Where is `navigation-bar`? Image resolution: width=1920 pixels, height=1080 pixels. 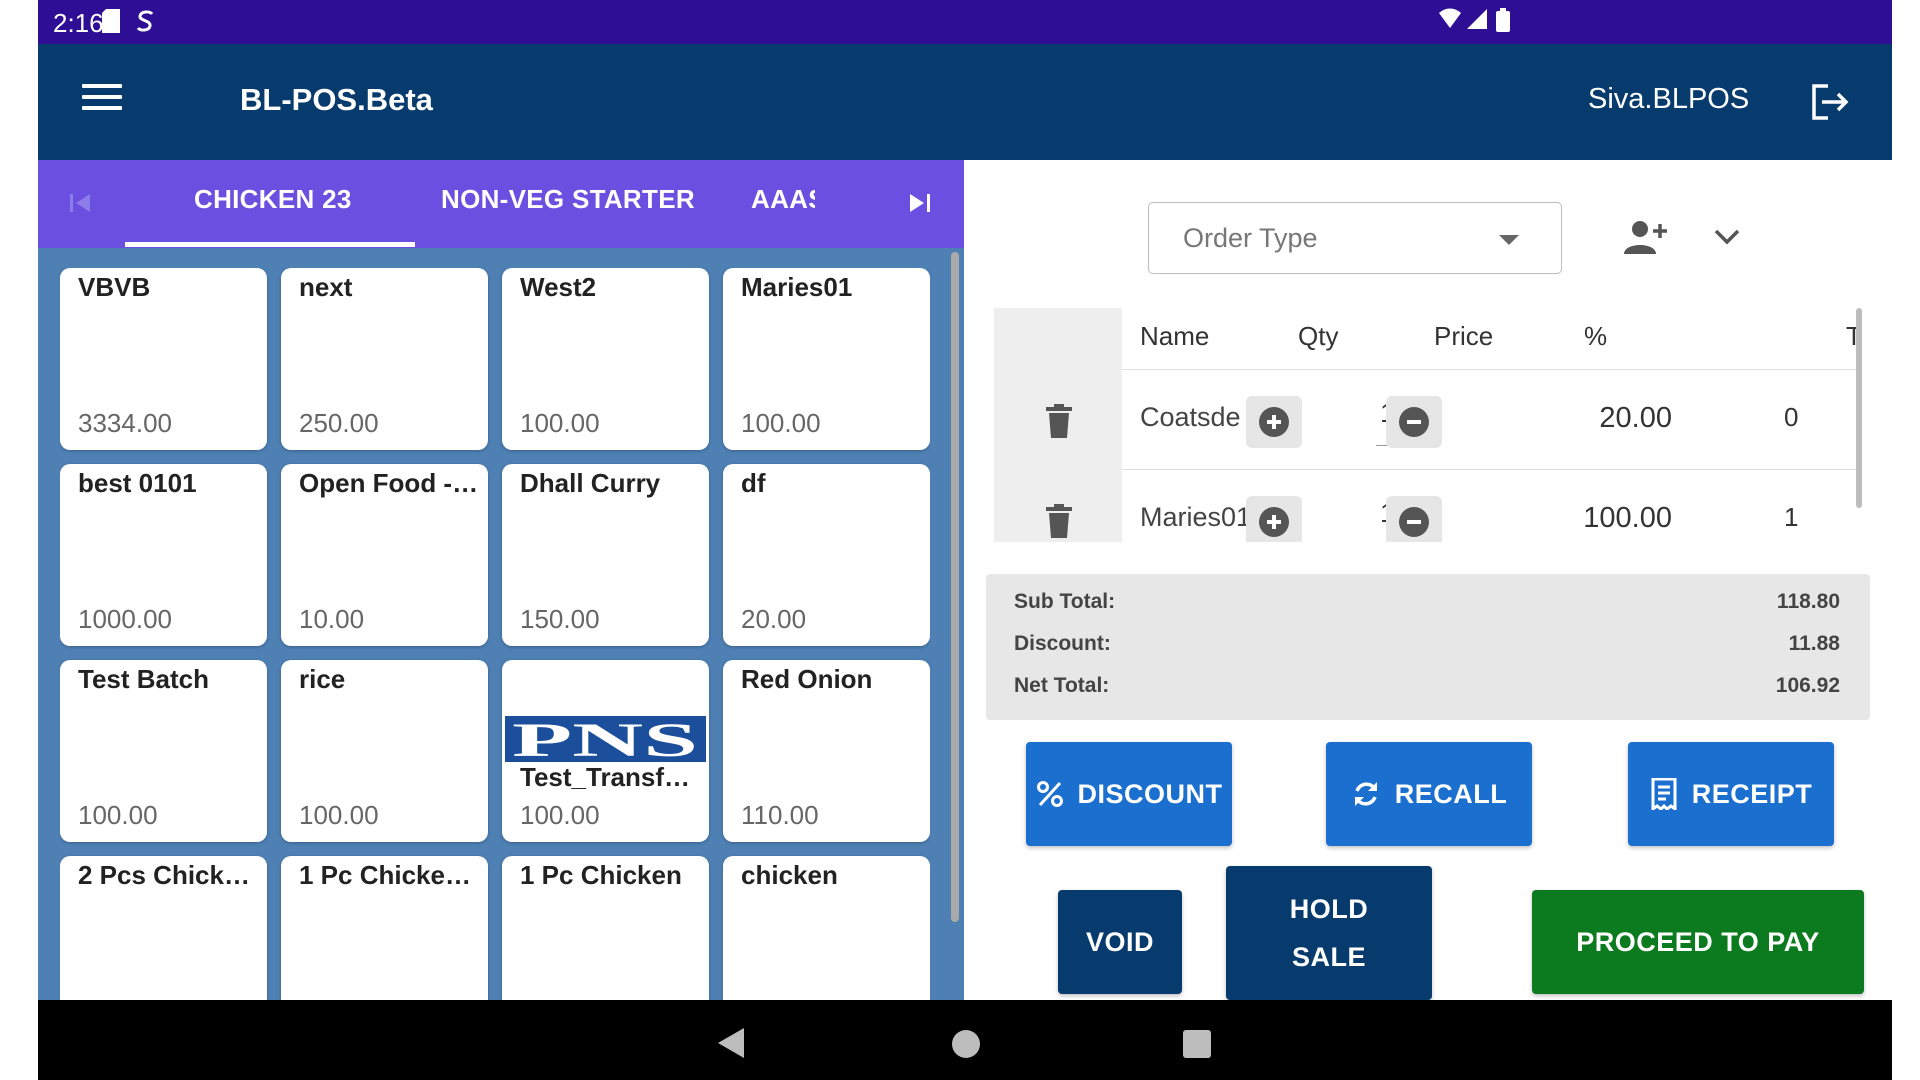 navigation-bar is located at coordinates (965, 1040).